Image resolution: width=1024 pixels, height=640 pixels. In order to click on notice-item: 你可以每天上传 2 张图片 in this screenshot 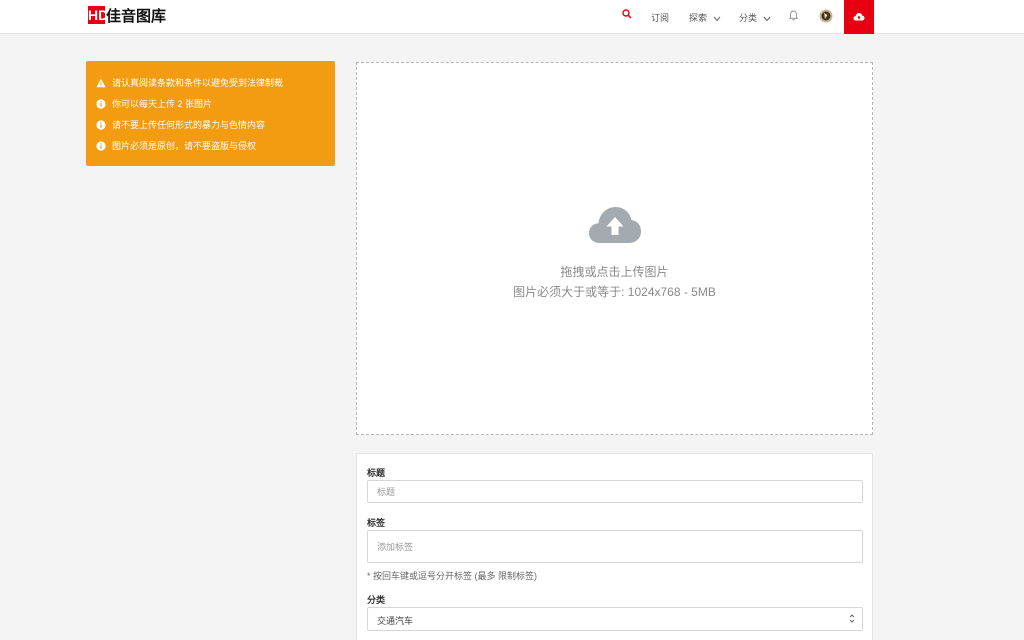, I will do `click(210, 103)`.